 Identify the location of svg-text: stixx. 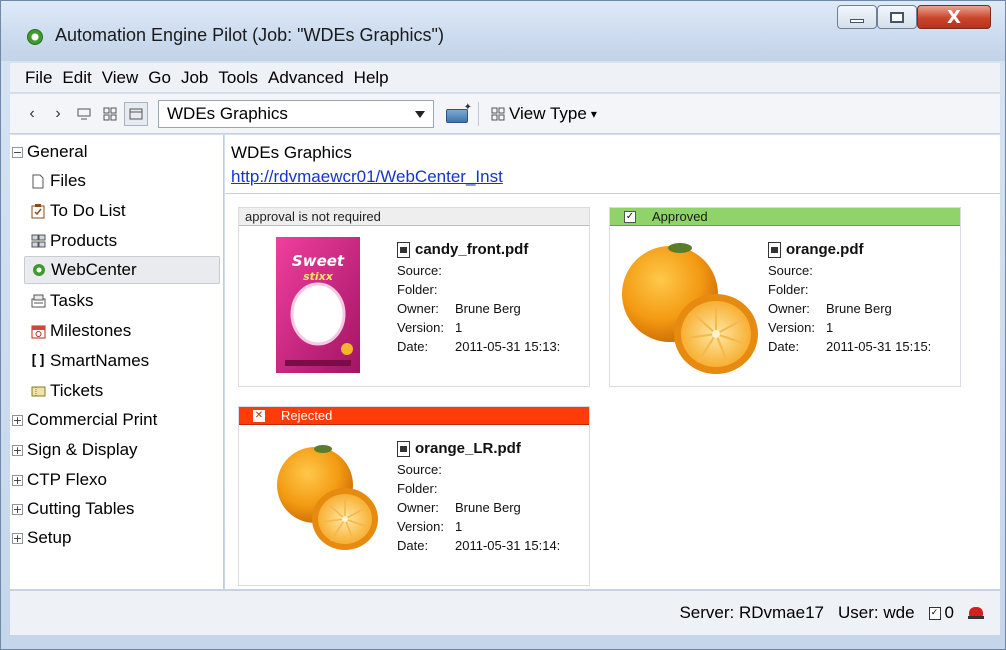
(318, 276).